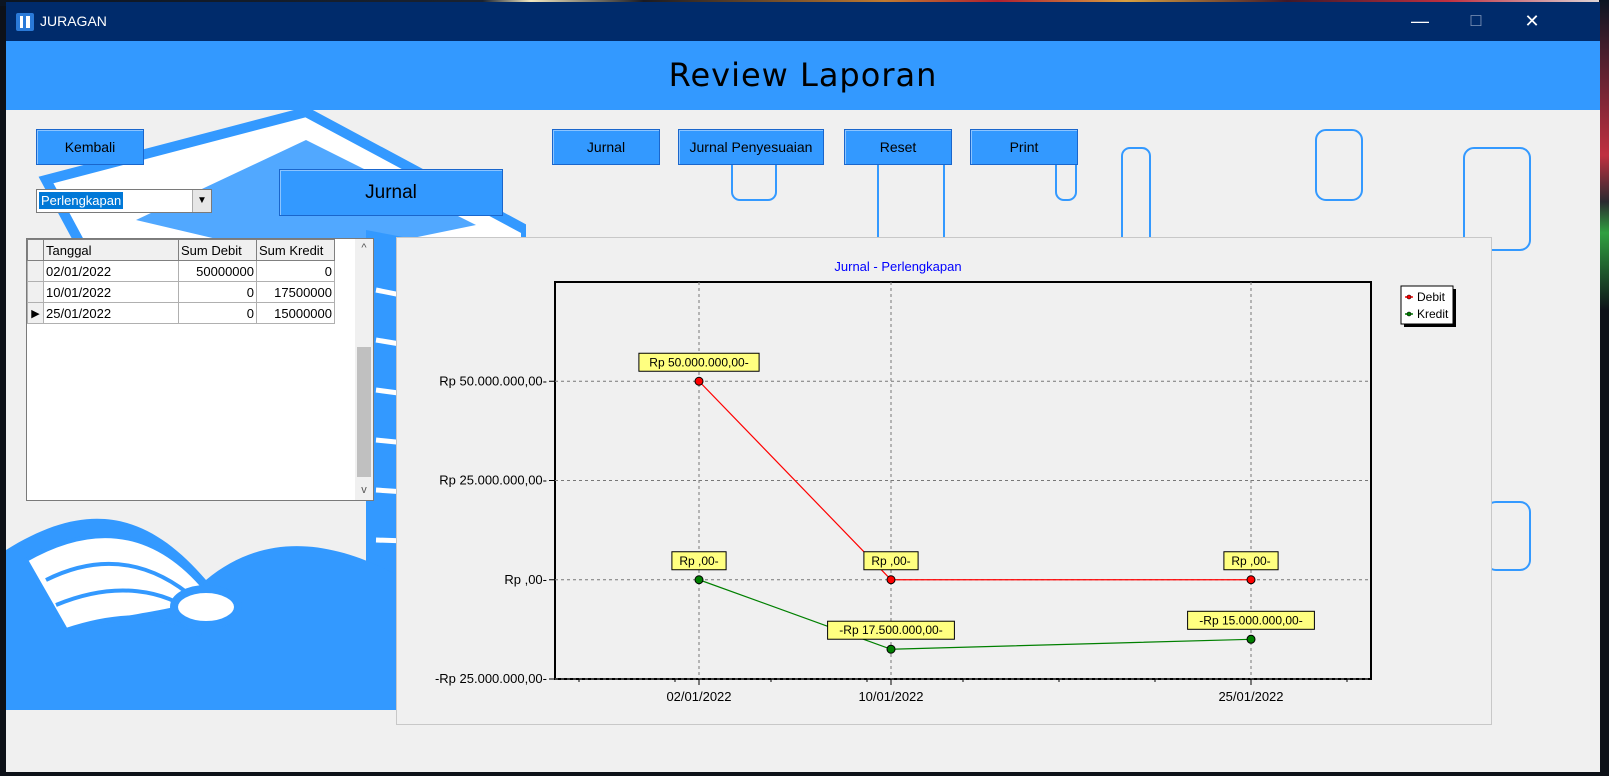 The height and width of the screenshot is (776, 1609). I want to click on data-label: Rp 50.000.000,00-, so click(698, 362).